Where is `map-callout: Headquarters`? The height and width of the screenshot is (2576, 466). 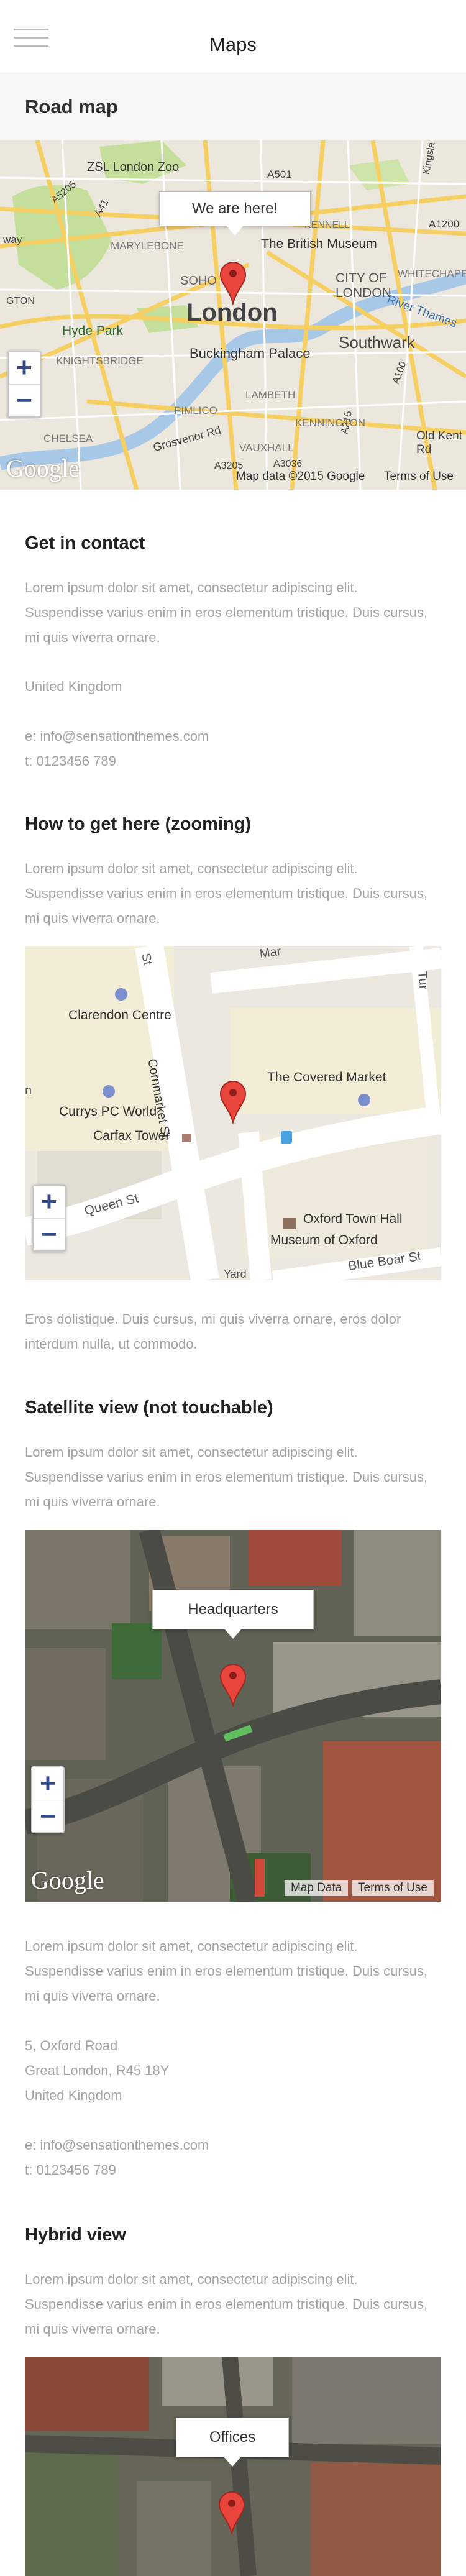
map-callout: Headquarters is located at coordinates (233, 1614).